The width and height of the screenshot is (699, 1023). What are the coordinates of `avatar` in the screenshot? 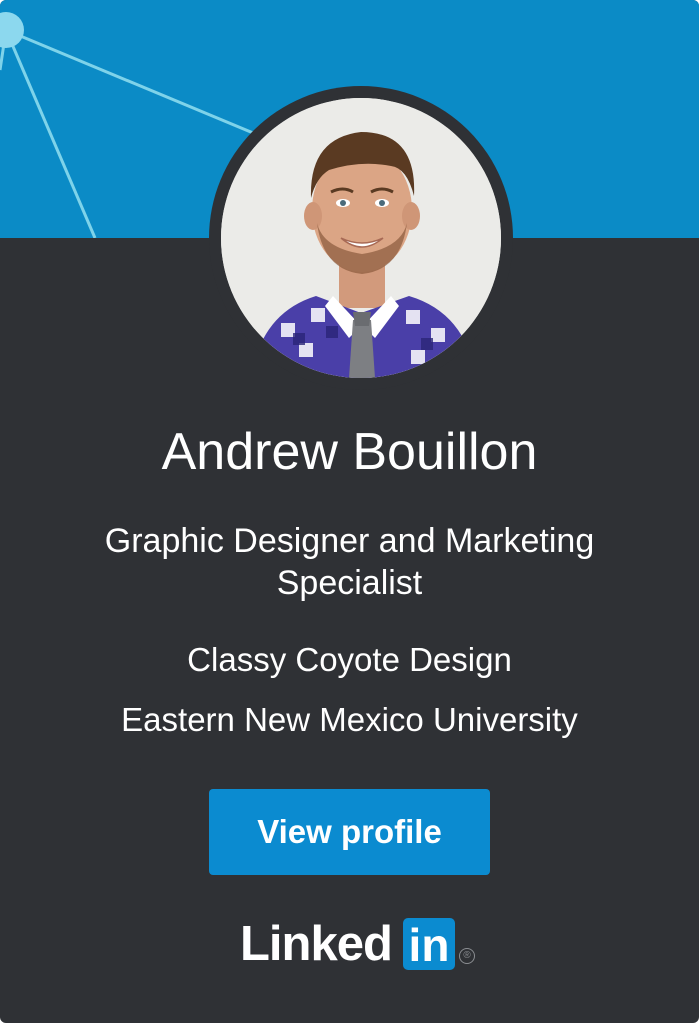 It's located at (361, 238).